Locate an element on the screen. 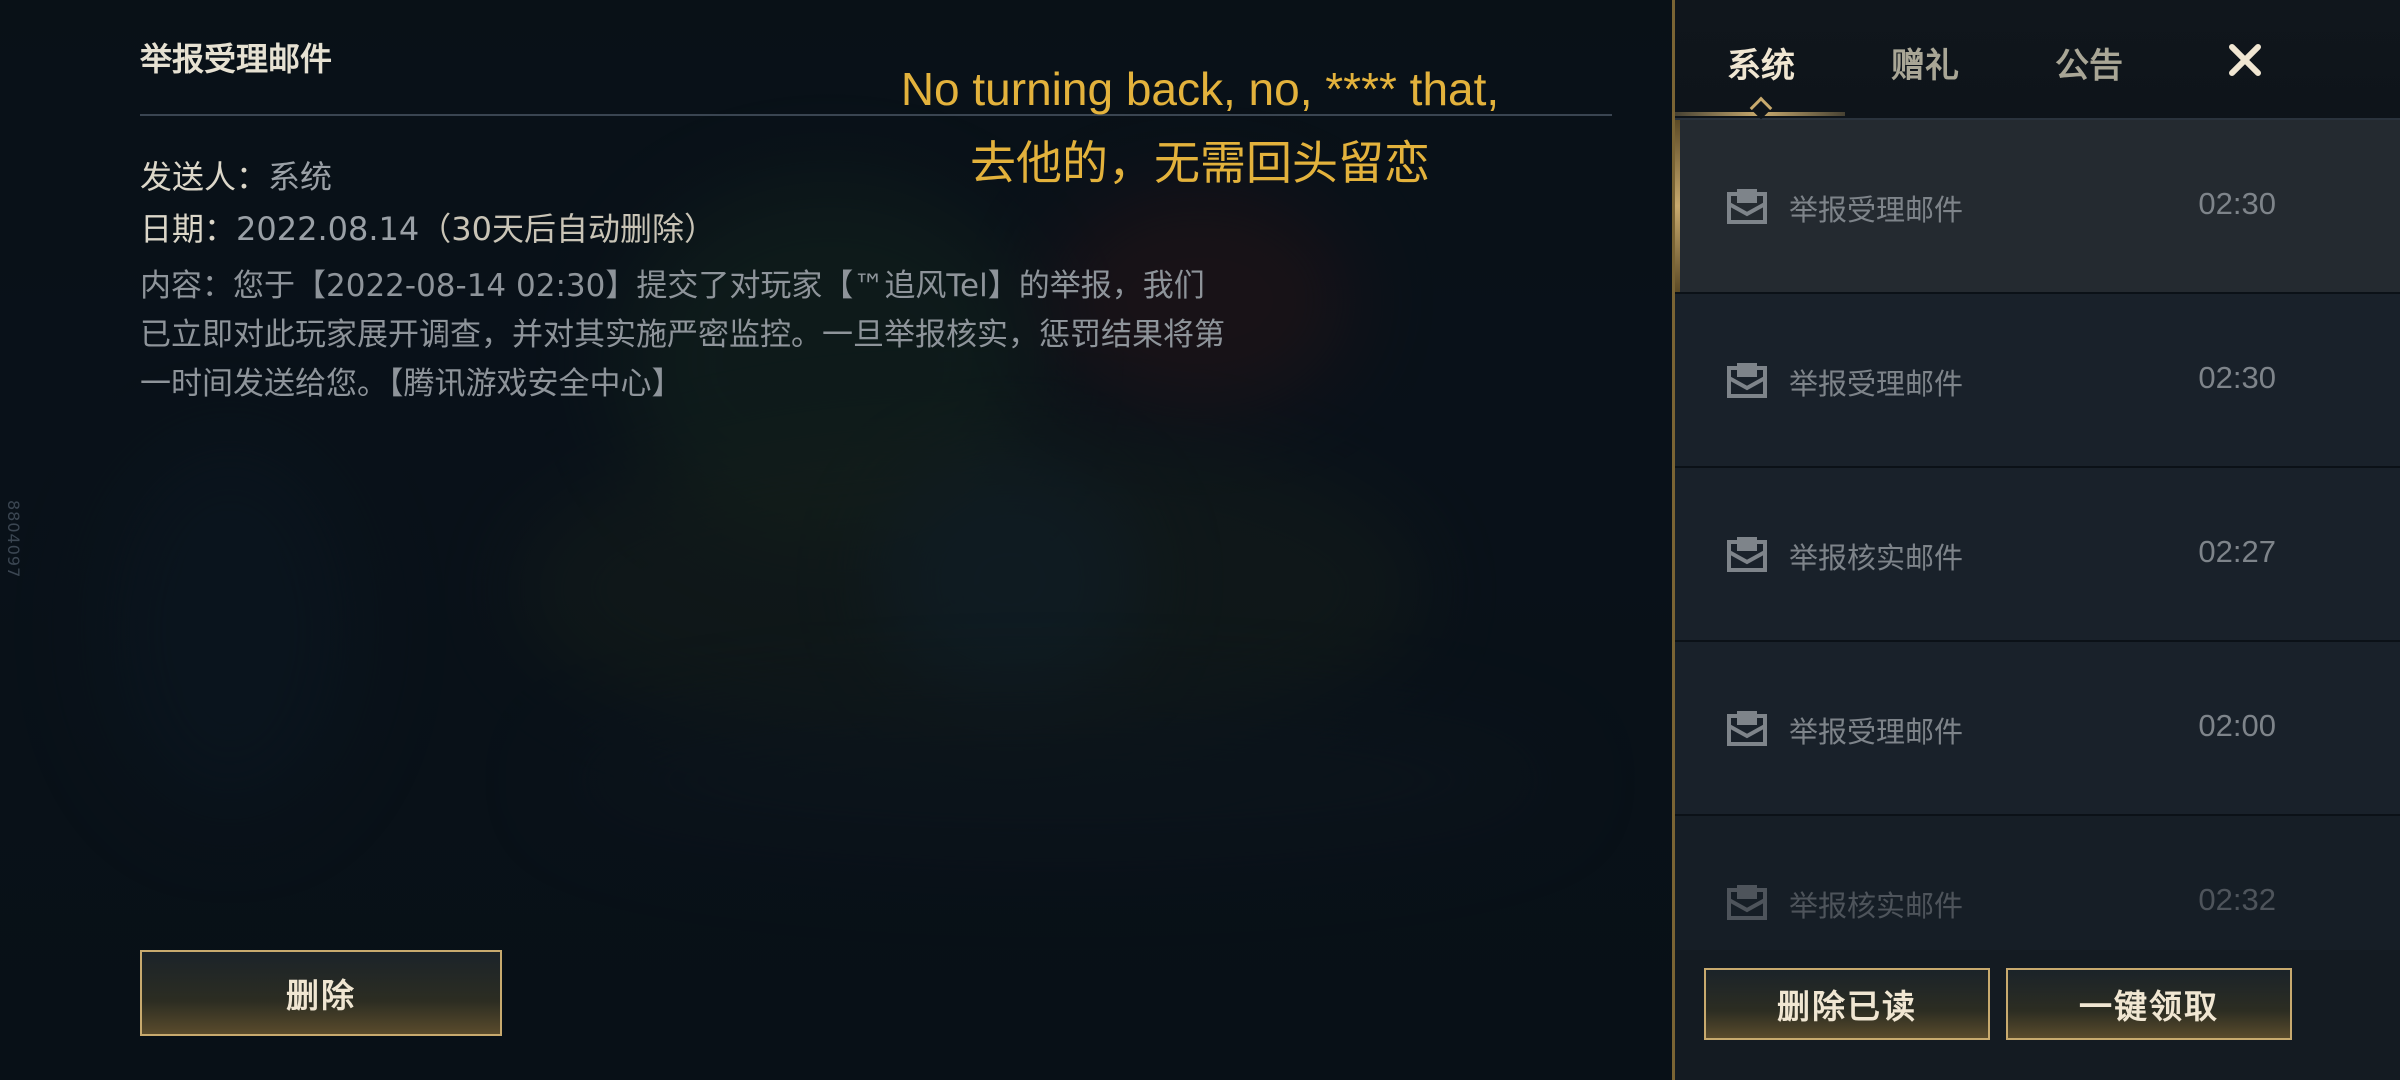 This screenshot has height=1080, width=2400. mail-tab-bar: 系统 赠礼 公告 is located at coordinates (2037, 60).